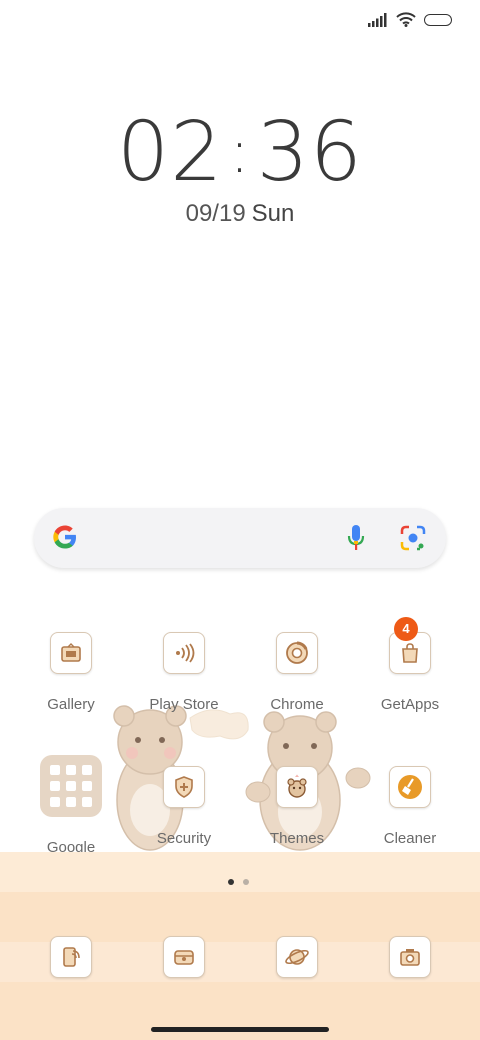  I want to click on app-chrome: Chrome, so click(297, 672).